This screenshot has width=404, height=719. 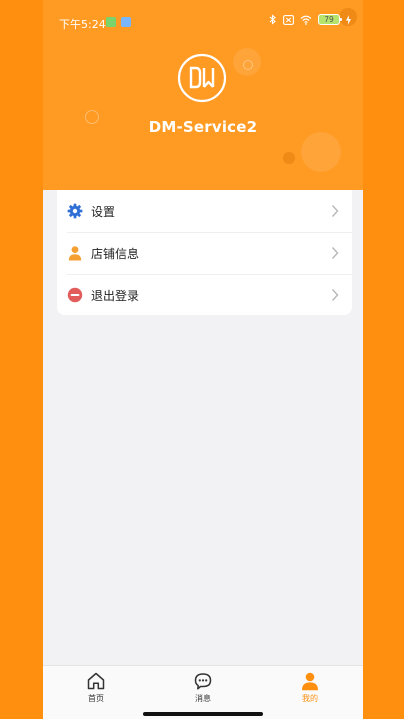 What do you see at coordinates (289, 158) in the screenshot?
I see `decor-dot` at bounding box center [289, 158].